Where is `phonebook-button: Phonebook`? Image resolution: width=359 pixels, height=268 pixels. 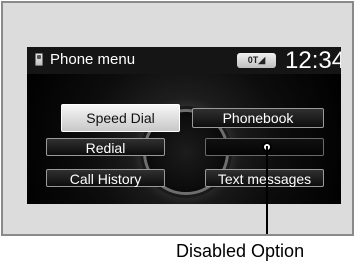
phonebook-button: Phonebook is located at coordinates (258, 118).